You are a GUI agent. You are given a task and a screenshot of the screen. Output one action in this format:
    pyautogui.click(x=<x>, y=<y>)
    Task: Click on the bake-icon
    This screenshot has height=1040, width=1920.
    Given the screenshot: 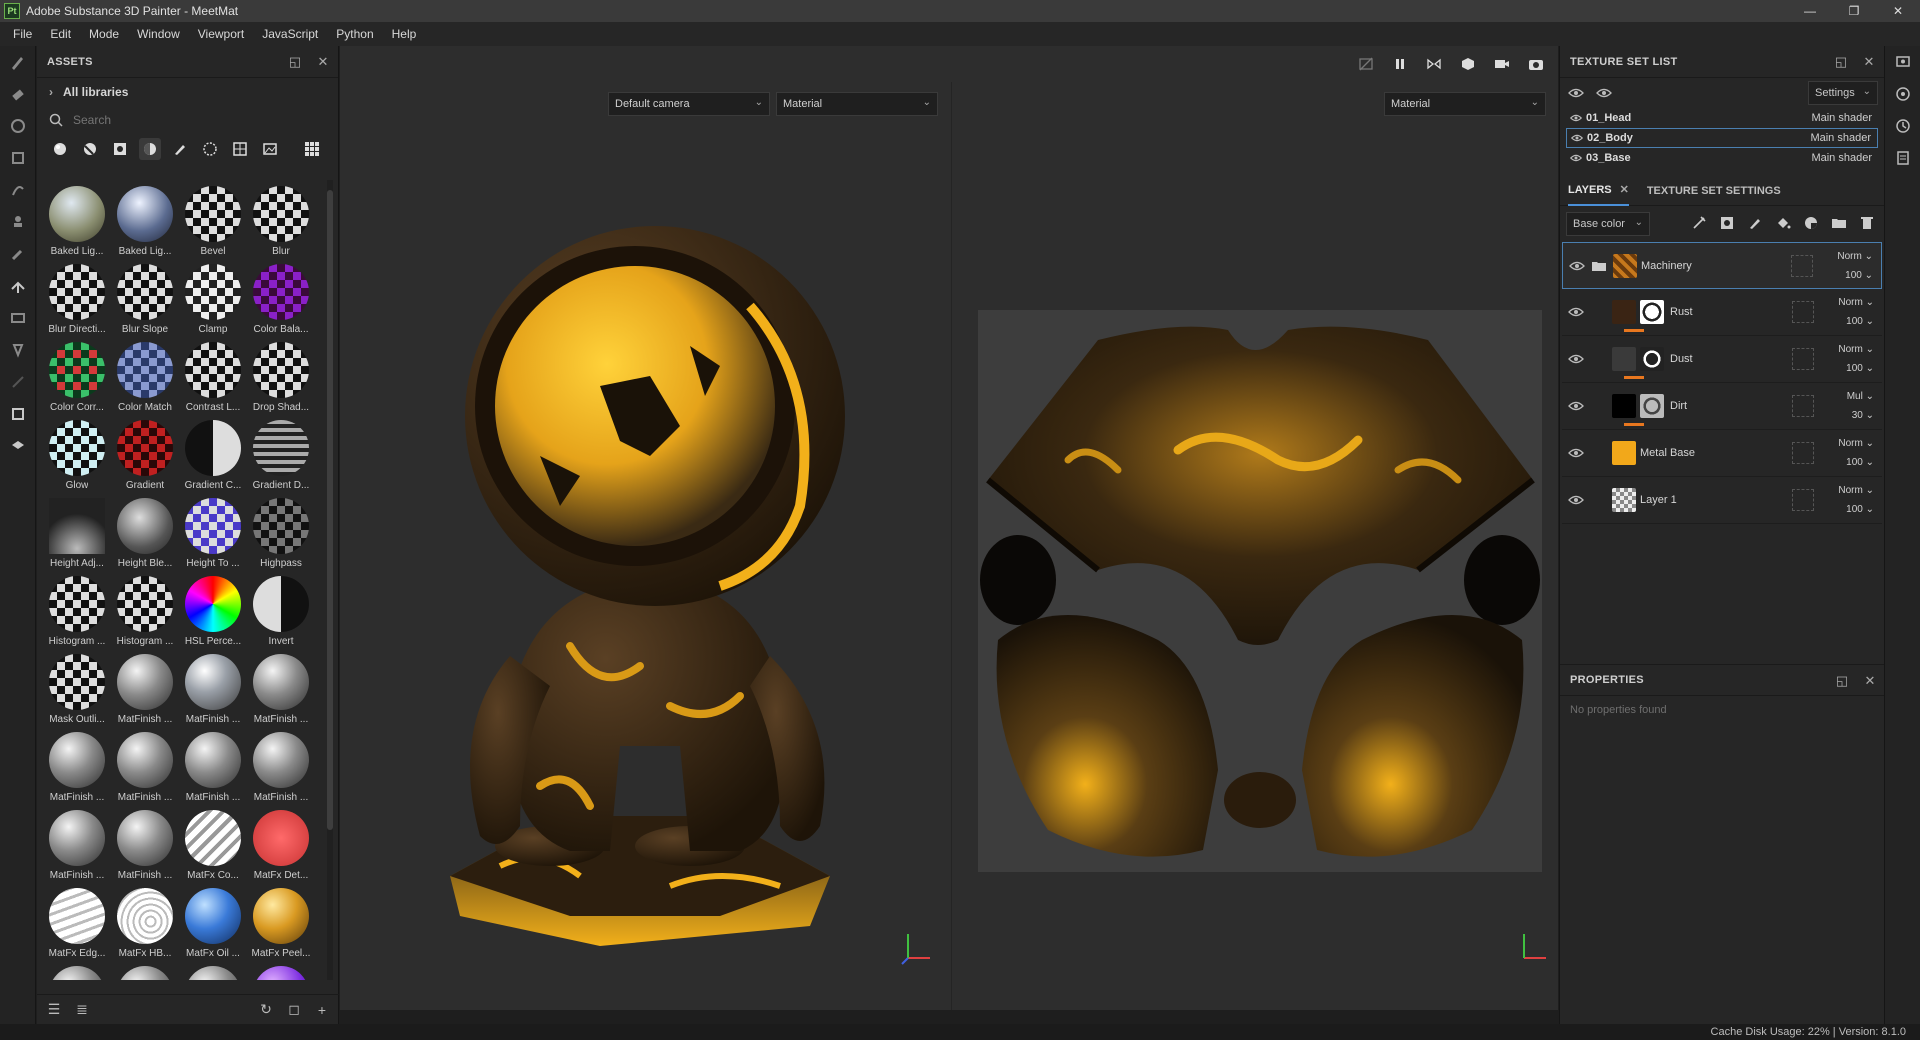 What is the action you would take?
    pyautogui.click(x=18, y=286)
    